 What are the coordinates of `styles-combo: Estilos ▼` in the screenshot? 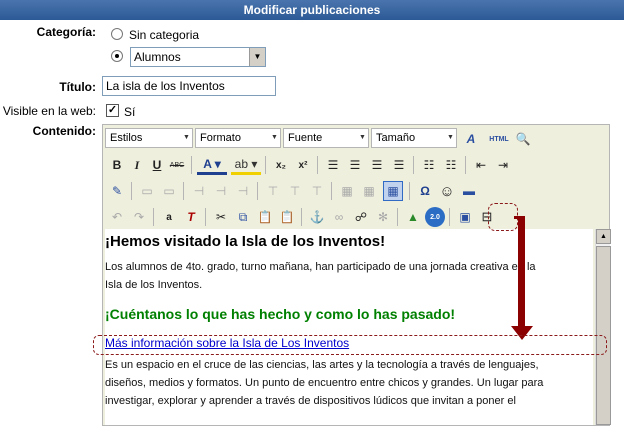 It's located at (149, 138).